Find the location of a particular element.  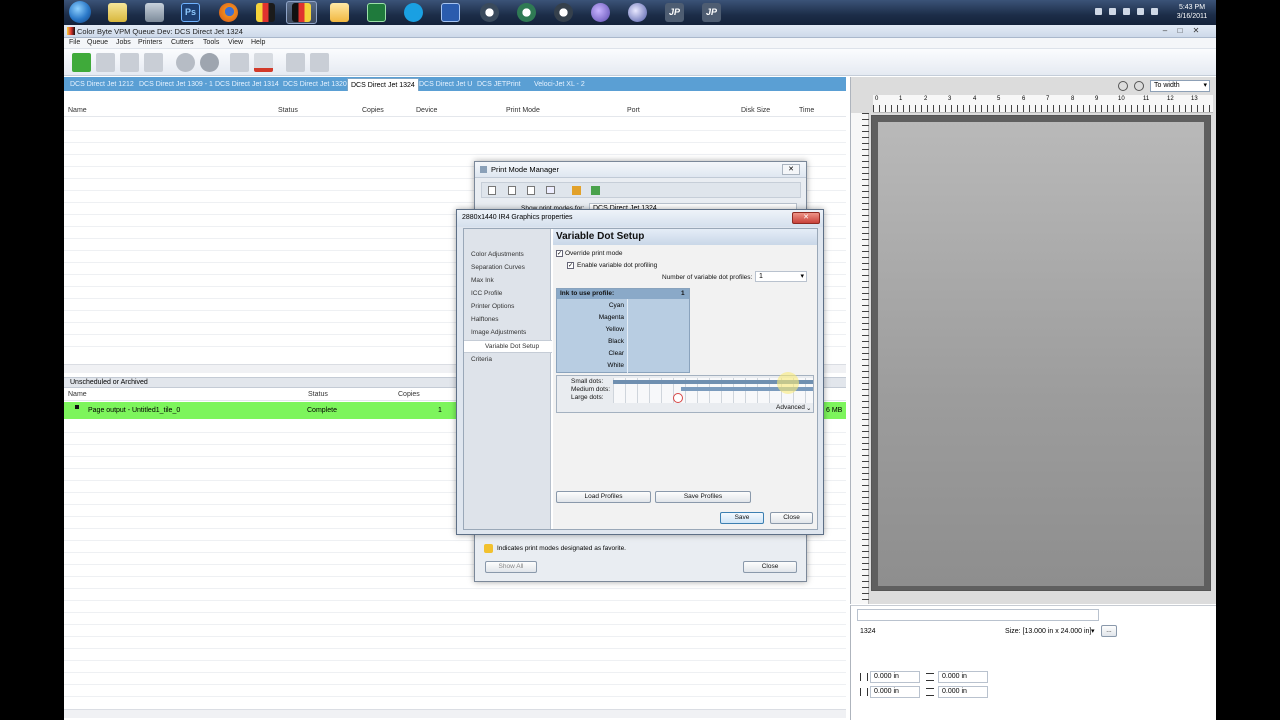

windows-orb-icon is located at coordinates (80, 12).